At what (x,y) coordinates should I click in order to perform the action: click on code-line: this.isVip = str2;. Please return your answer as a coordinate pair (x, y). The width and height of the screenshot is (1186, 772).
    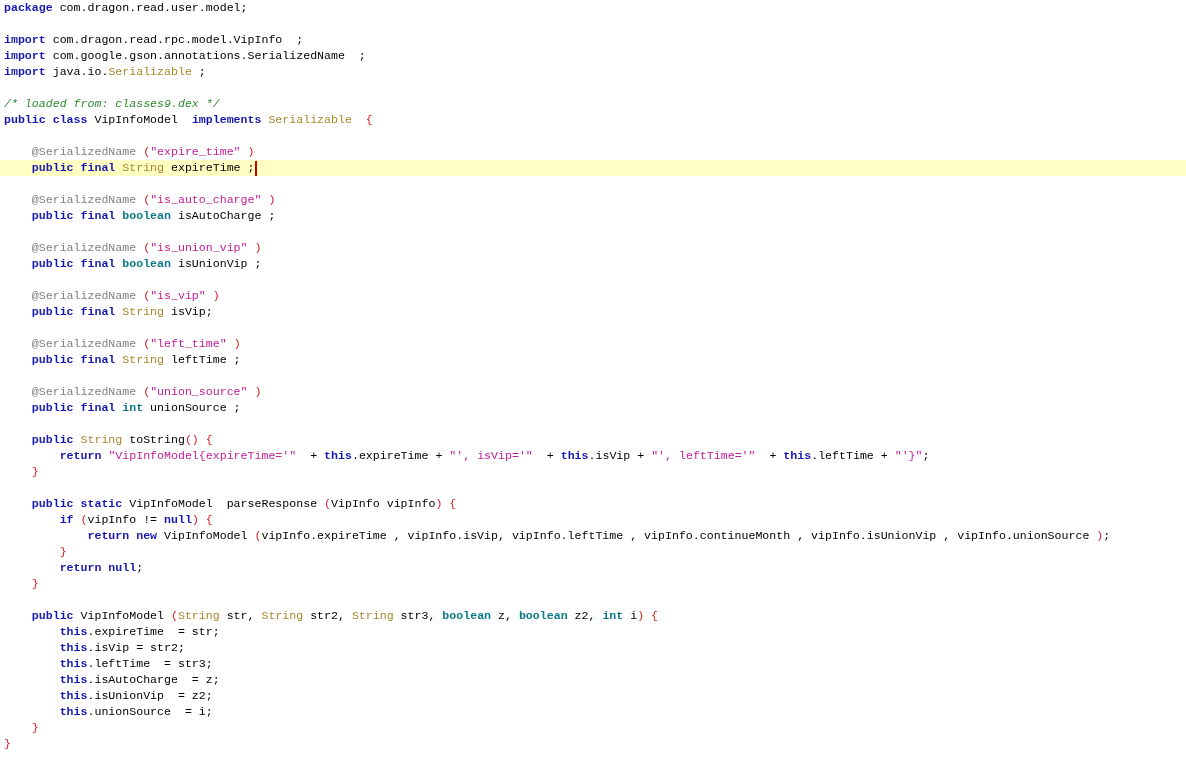
    Looking at the image, I should click on (121, 648).